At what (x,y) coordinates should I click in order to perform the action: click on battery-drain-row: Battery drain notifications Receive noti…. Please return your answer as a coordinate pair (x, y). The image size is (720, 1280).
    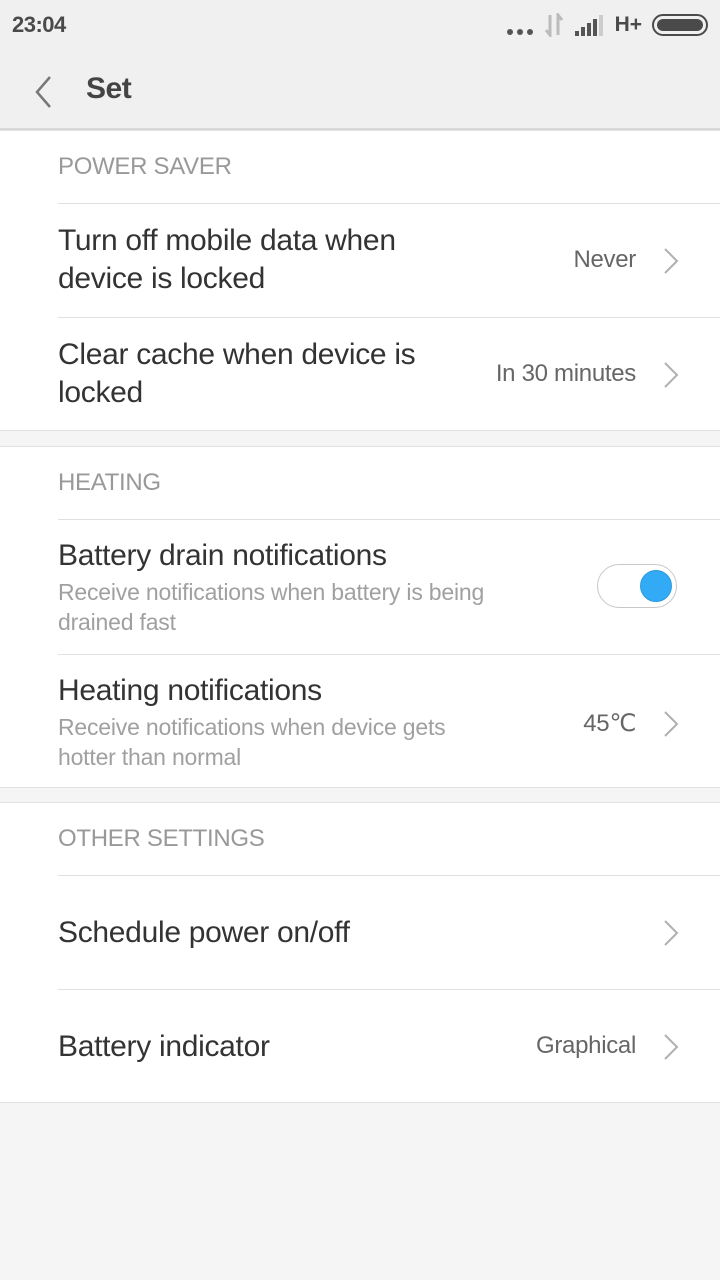
    Looking at the image, I should click on (389, 586).